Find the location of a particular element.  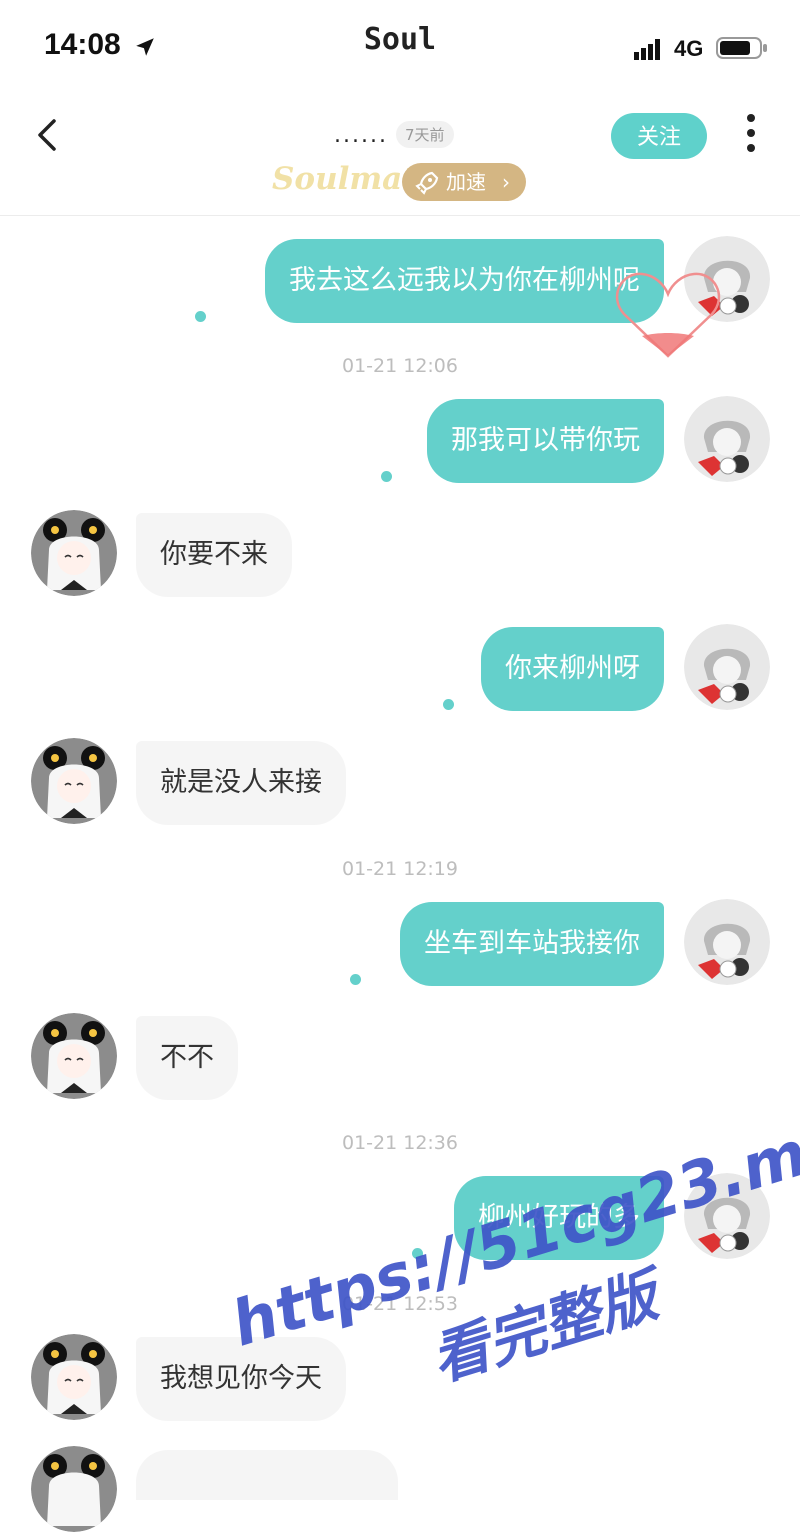

rocket-icon is located at coordinates (427, 183).